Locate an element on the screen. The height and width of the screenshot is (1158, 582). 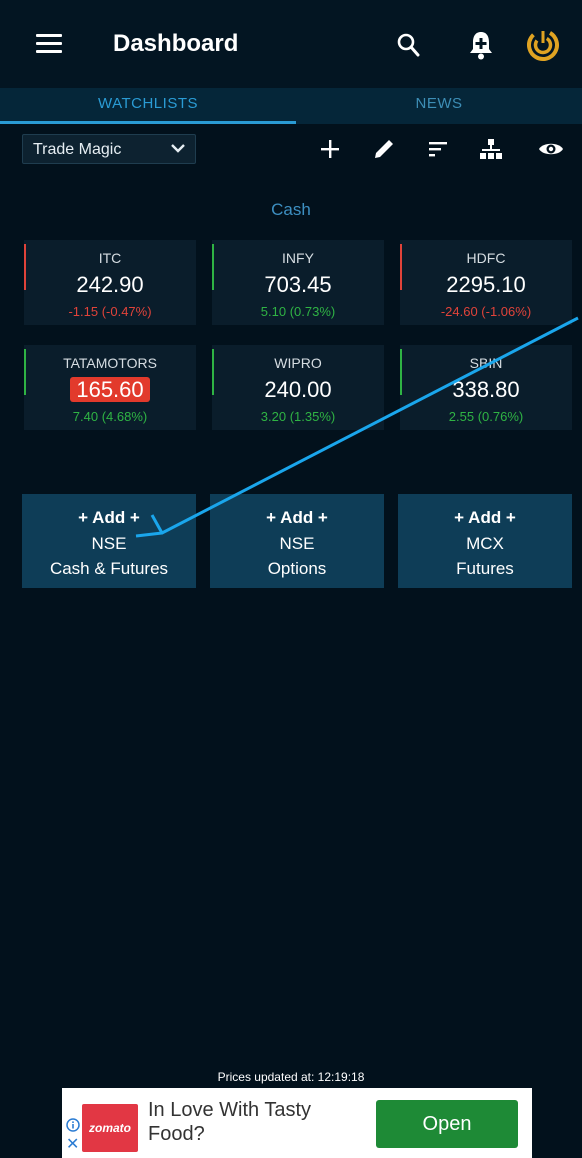
add-mcx-futures-button: + Add + MCX Futures is located at coordinates (485, 541).